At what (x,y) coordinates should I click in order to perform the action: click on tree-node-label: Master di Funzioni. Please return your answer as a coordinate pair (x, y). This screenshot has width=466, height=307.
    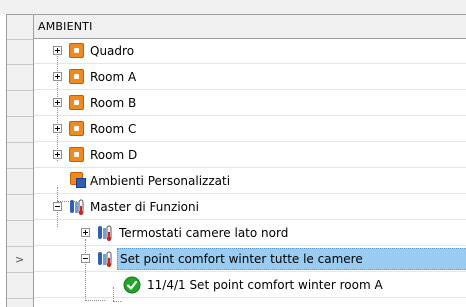
    Looking at the image, I should click on (144, 207).